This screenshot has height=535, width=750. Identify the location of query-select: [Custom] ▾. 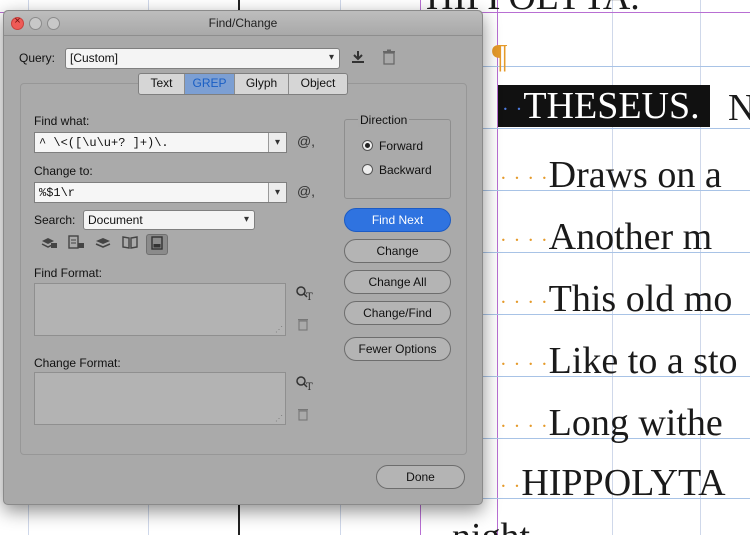
(202, 58).